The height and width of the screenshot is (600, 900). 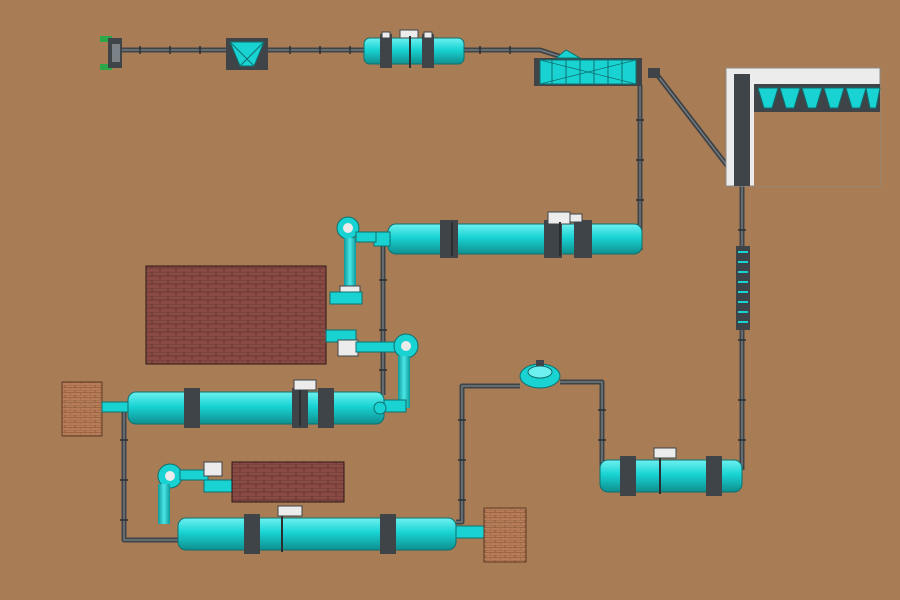 I want to click on cyclone-fan-upper, so click(x=353, y=260).